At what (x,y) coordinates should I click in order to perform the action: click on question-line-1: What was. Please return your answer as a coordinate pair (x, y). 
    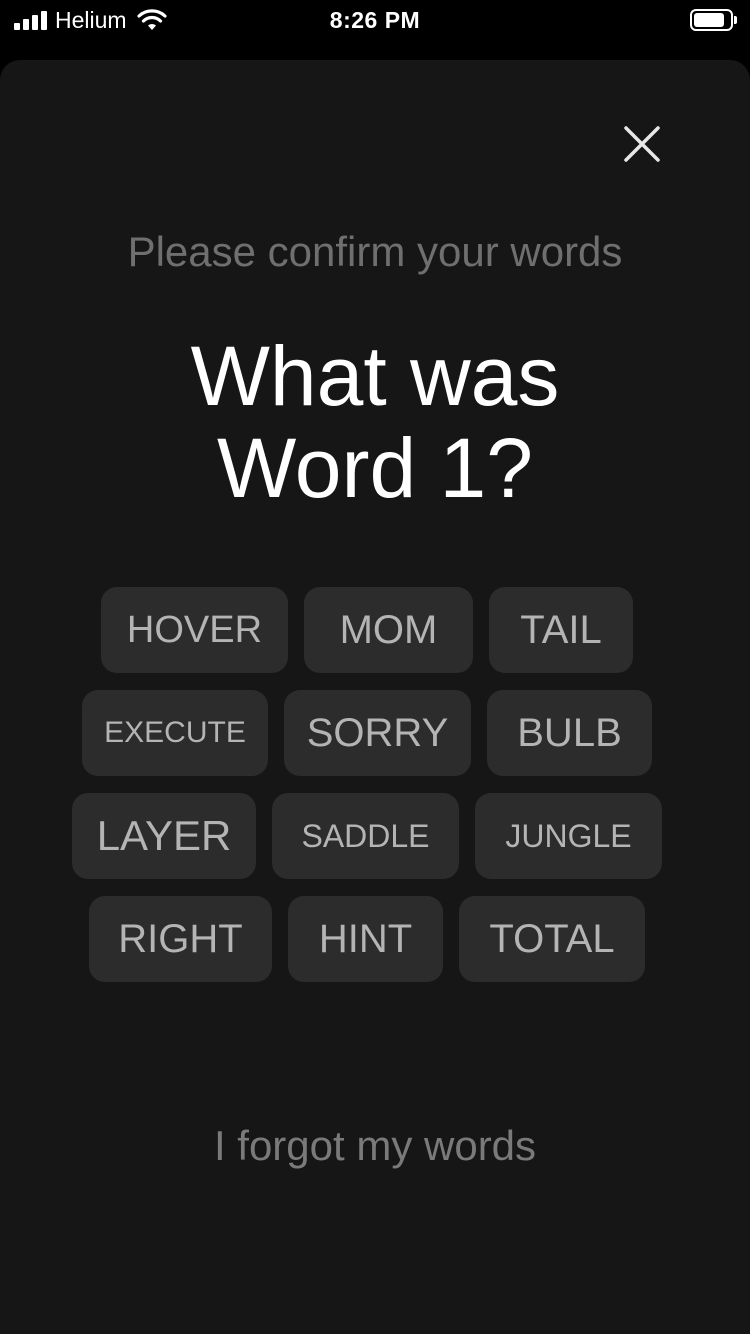
    Looking at the image, I should click on (375, 376).